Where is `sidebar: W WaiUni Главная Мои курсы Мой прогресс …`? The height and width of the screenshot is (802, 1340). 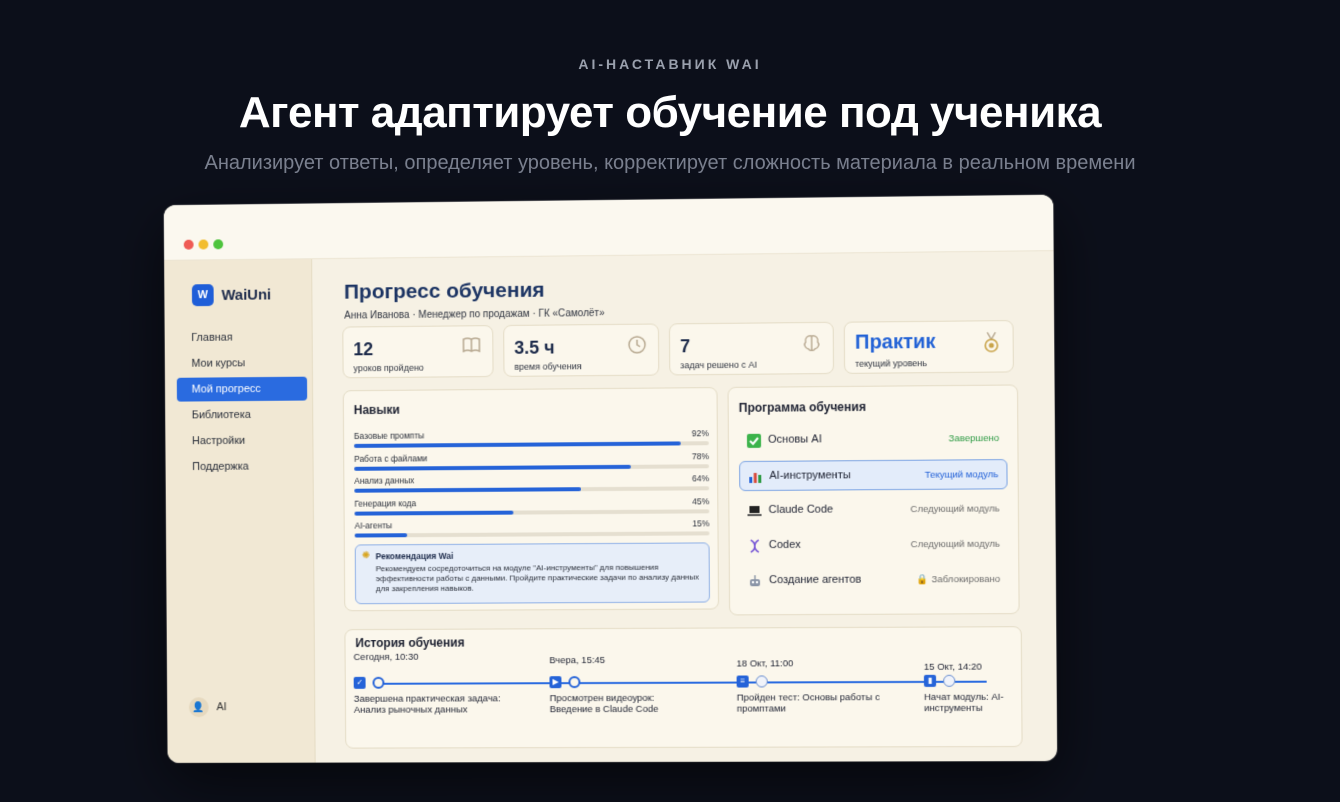 sidebar: W WaiUni Главная Мои курсы Мой прогресс … is located at coordinates (240, 511).